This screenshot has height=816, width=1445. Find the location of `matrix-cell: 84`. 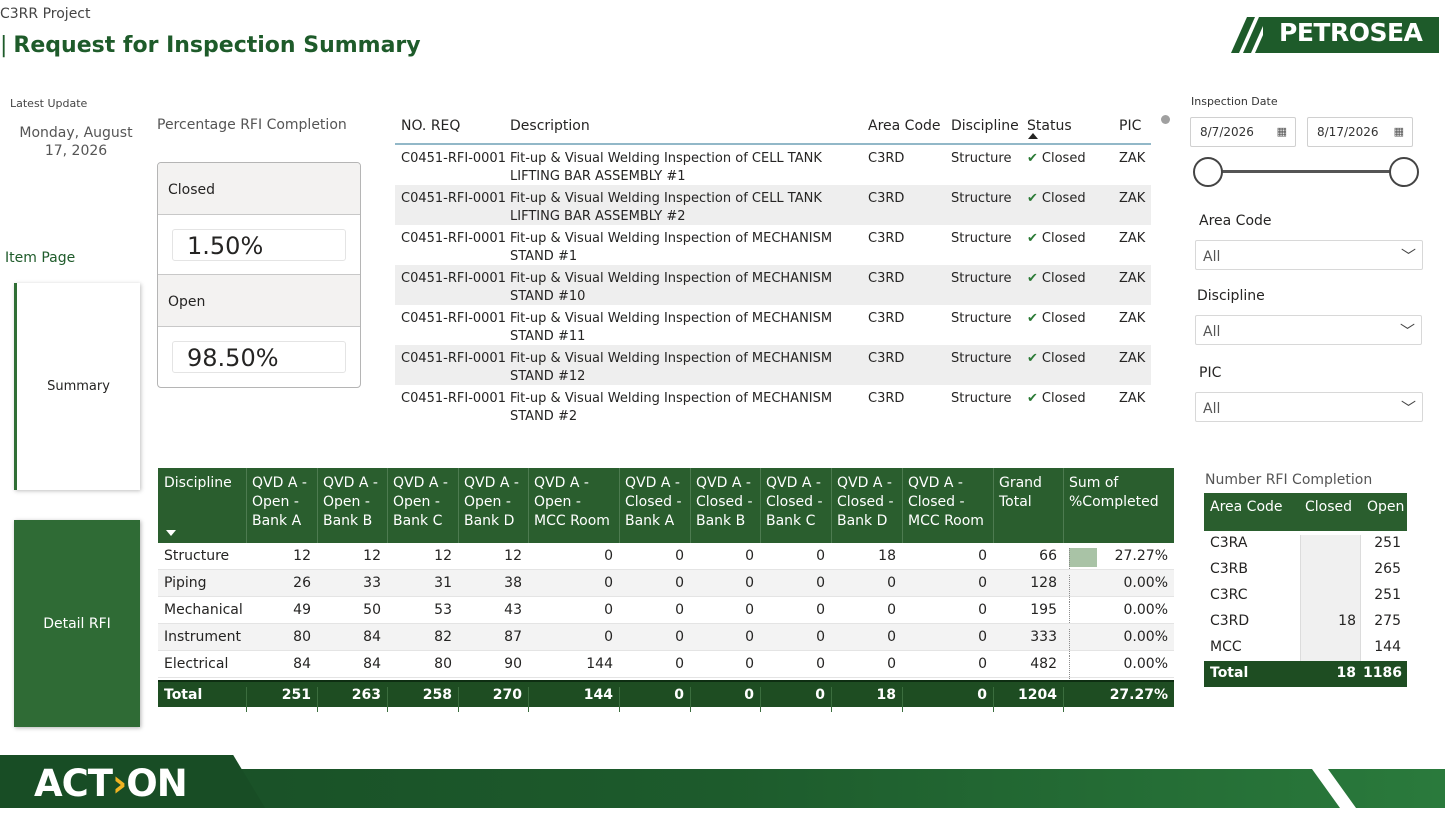

matrix-cell: 84 is located at coordinates (302, 664).